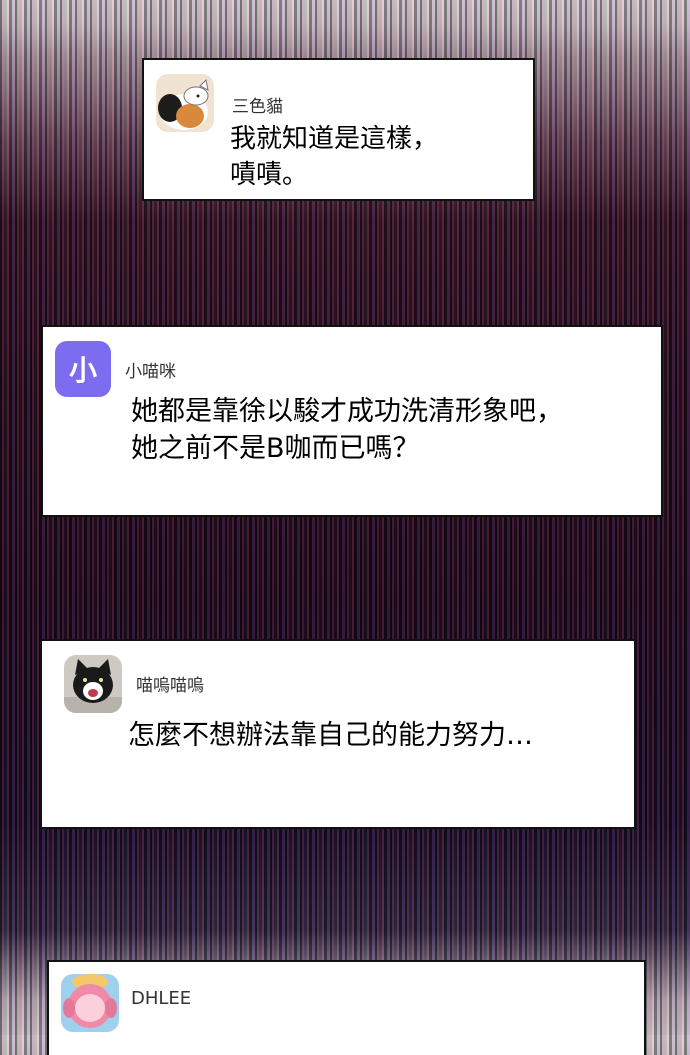 The height and width of the screenshot is (1055, 690). What do you see at coordinates (347, 430) in the screenshot?
I see `comment-message: 她都是靠徐以駿才成功洗清形象吧， 她之前不是B咖而已嗎？` at bounding box center [347, 430].